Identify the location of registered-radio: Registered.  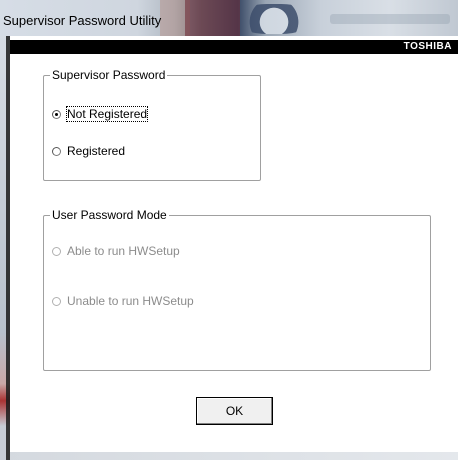
(88, 151).